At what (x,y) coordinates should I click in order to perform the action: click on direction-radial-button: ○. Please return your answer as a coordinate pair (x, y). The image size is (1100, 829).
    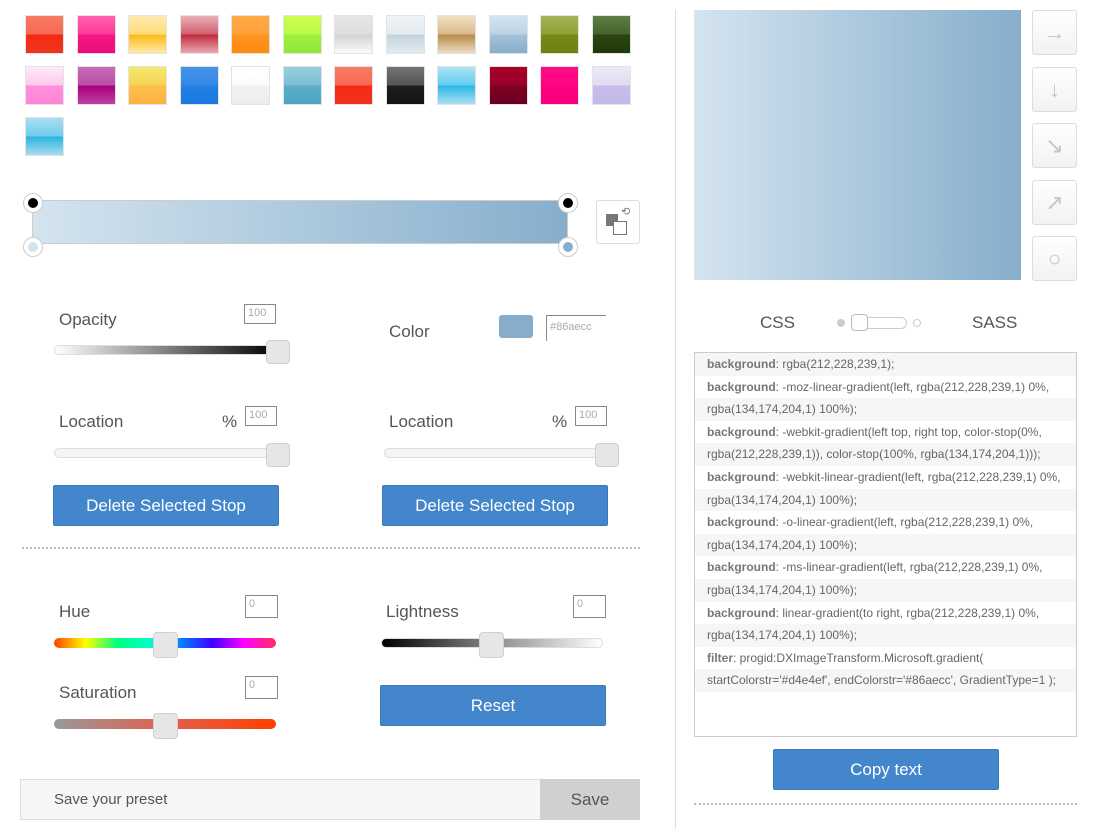
    Looking at the image, I should click on (1054, 258).